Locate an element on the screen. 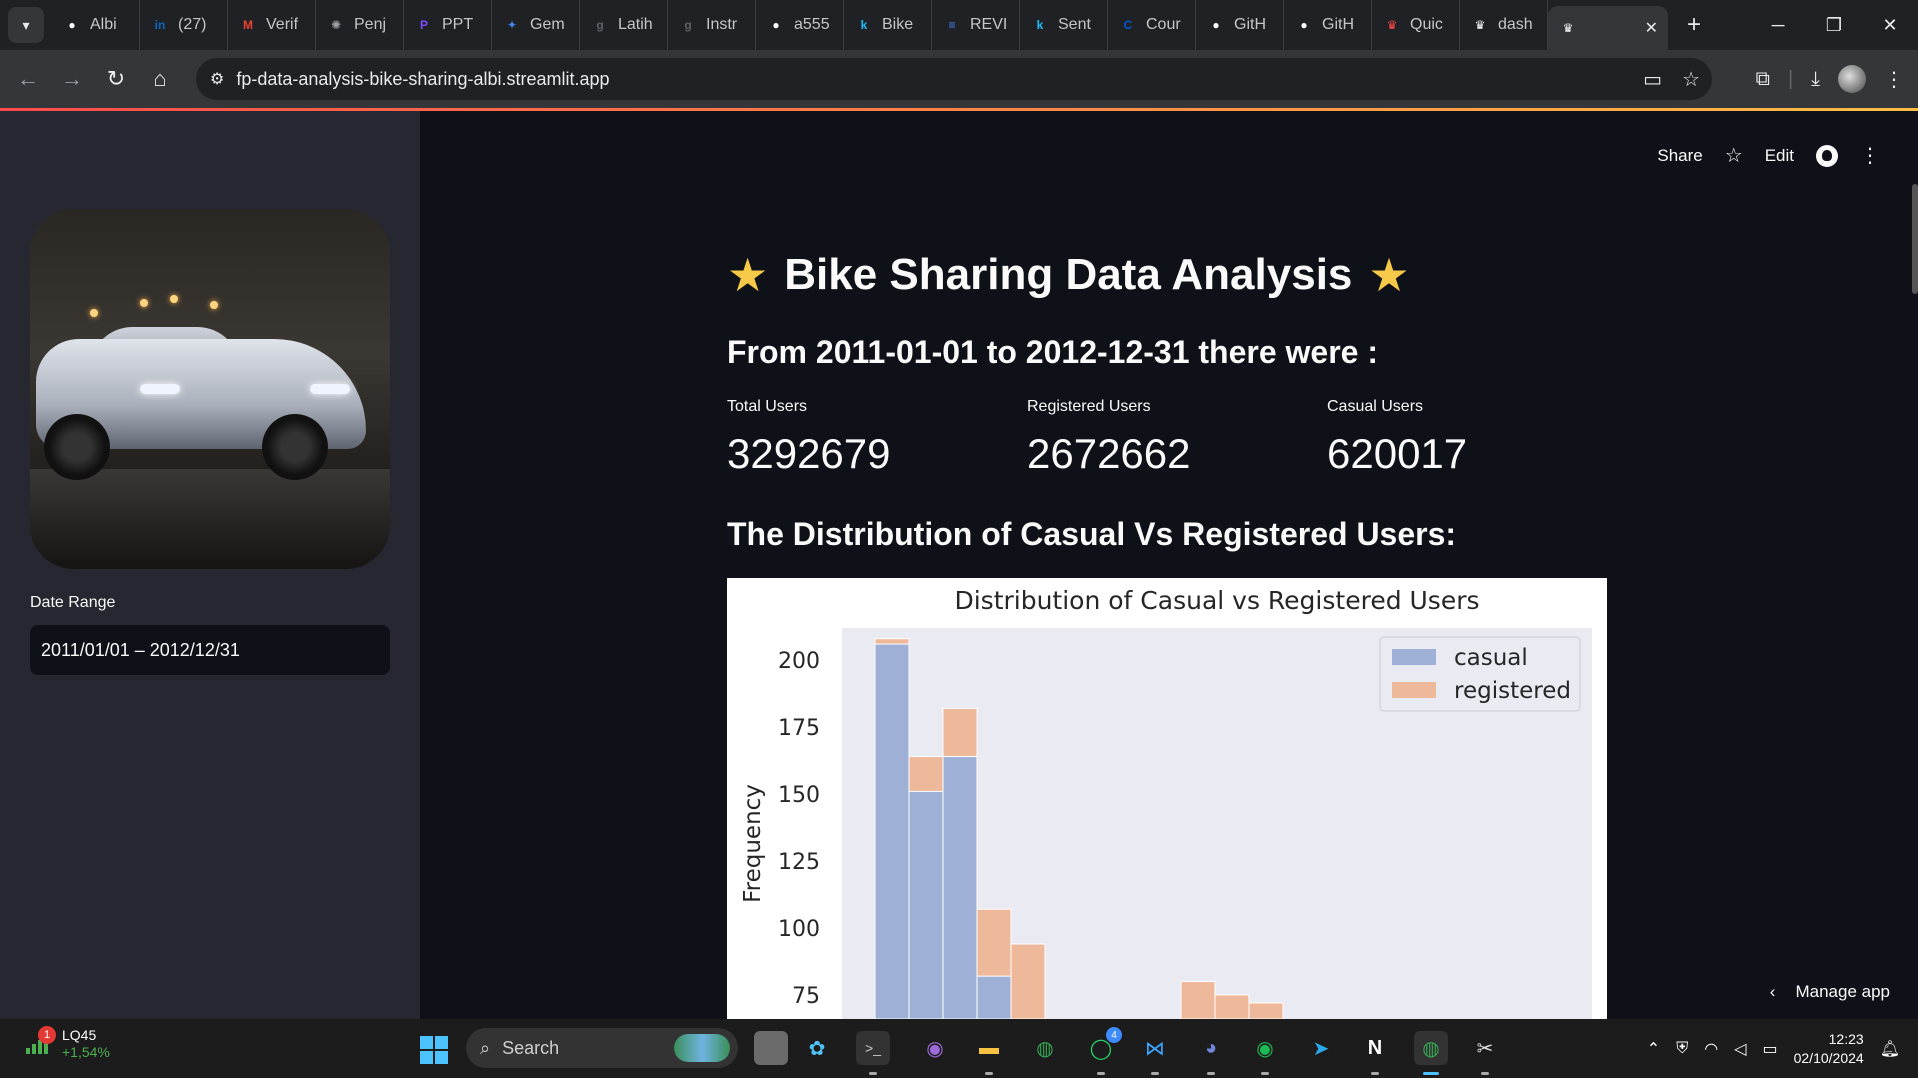 The height and width of the screenshot is (1078, 1918). vscode-icon: ⋈ is located at coordinates (1155, 1053).